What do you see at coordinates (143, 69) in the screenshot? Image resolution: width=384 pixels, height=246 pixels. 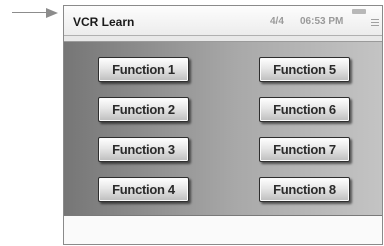 I see `function-1-button: Function 1` at bounding box center [143, 69].